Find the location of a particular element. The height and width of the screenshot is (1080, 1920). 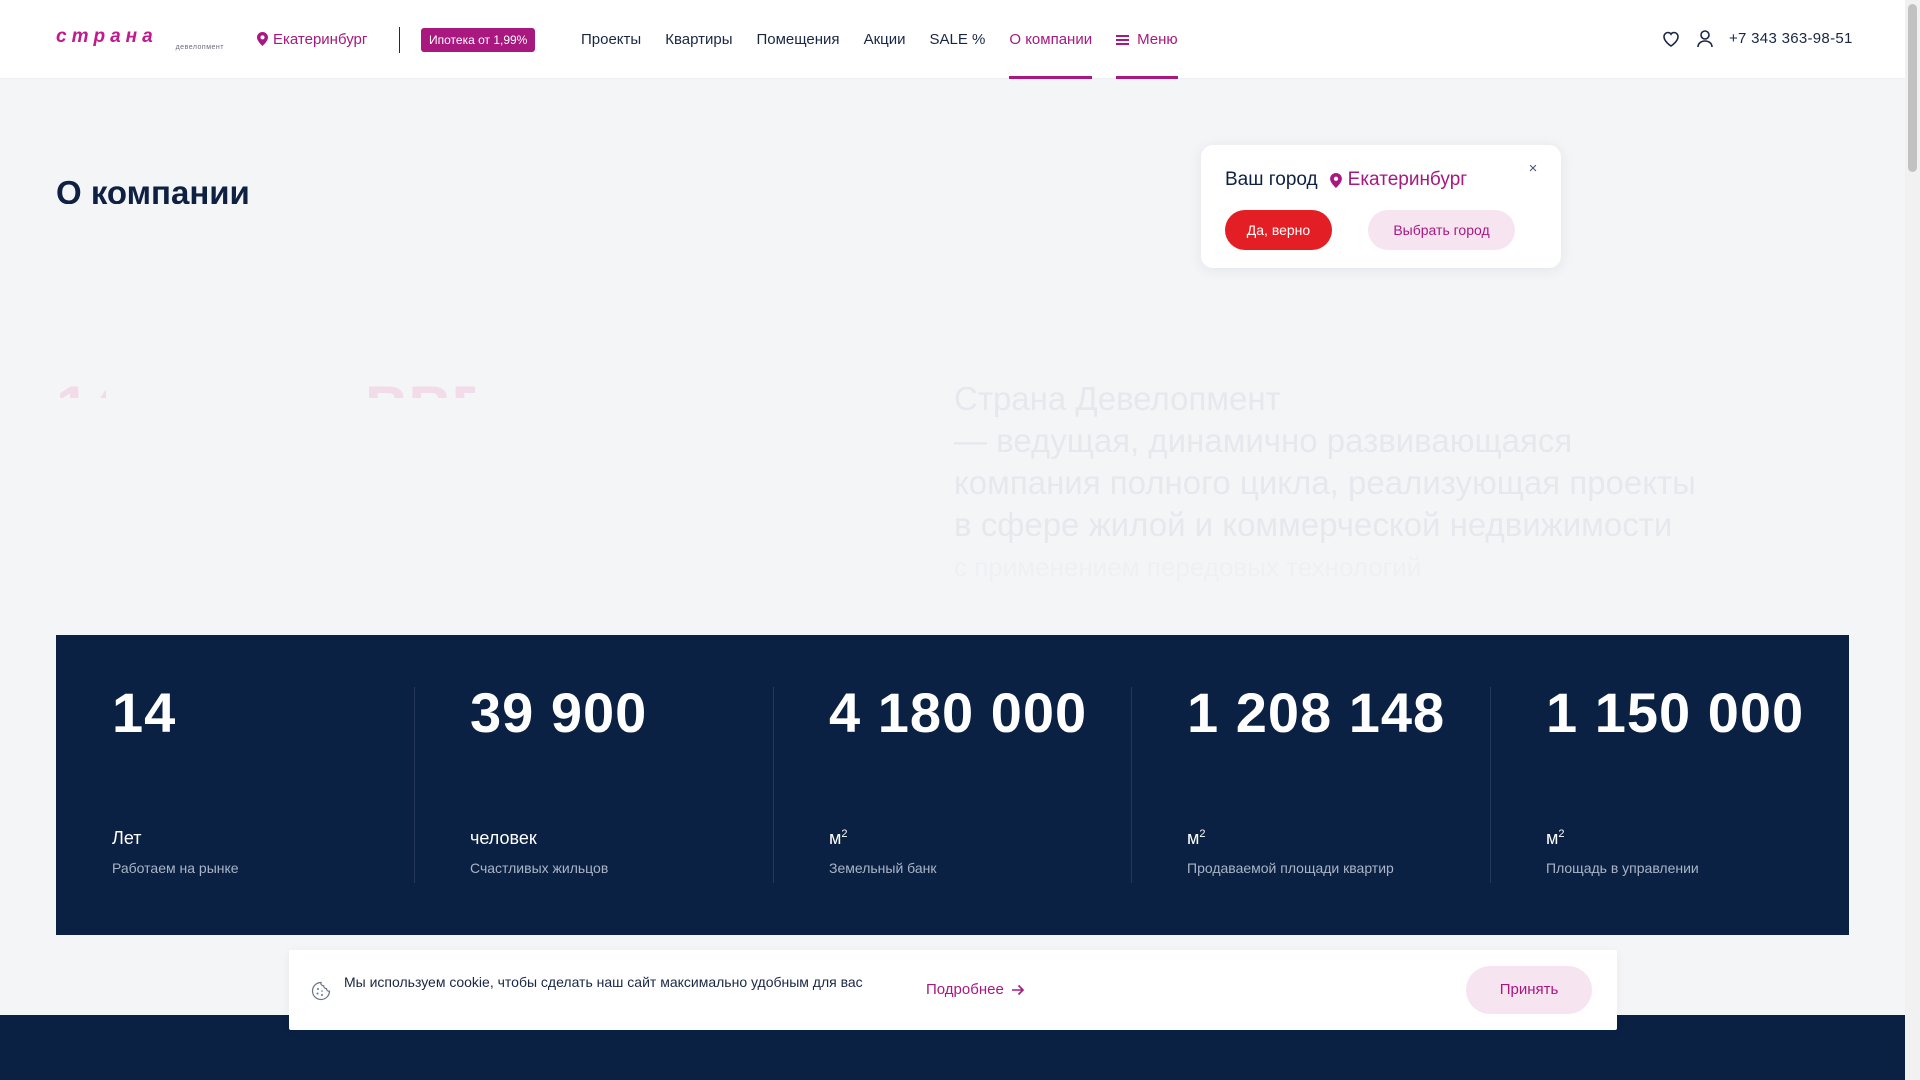

cookie-more-link: Подробнее is located at coordinates (975, 989).